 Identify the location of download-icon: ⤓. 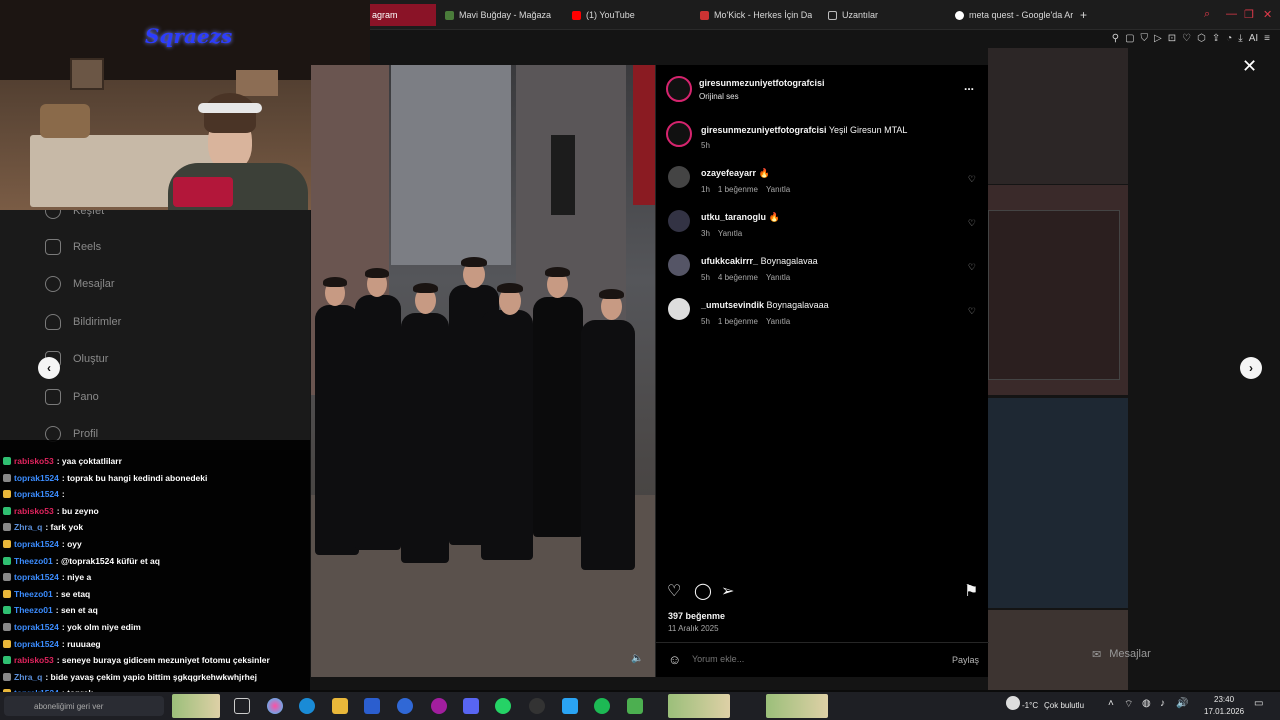
(1240, 38).